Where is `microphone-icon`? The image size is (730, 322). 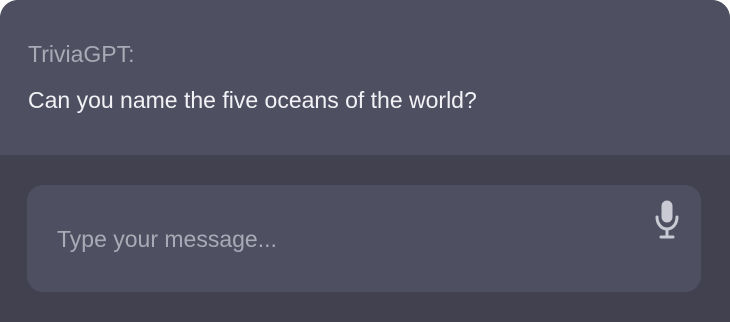
microphone-icon is located at coordinates (667, 219).